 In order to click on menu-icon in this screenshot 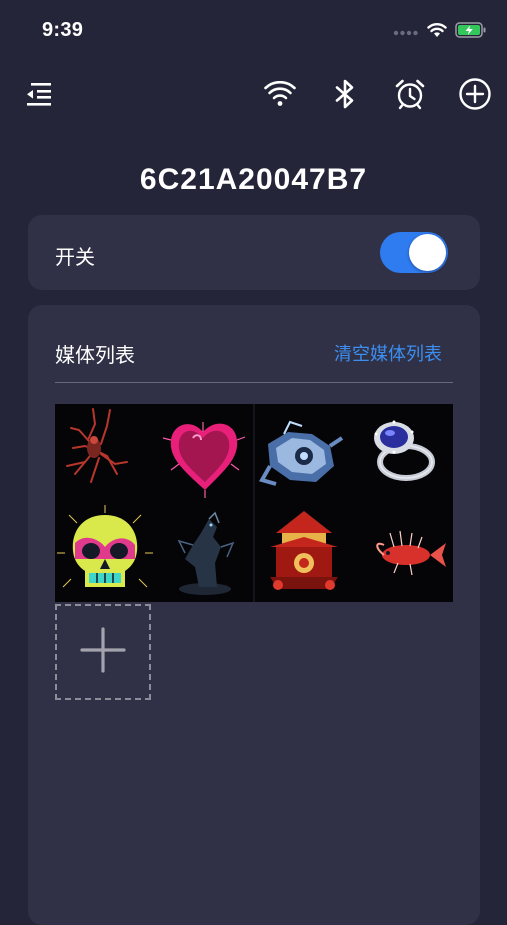, I will do `click(39, 96)`.